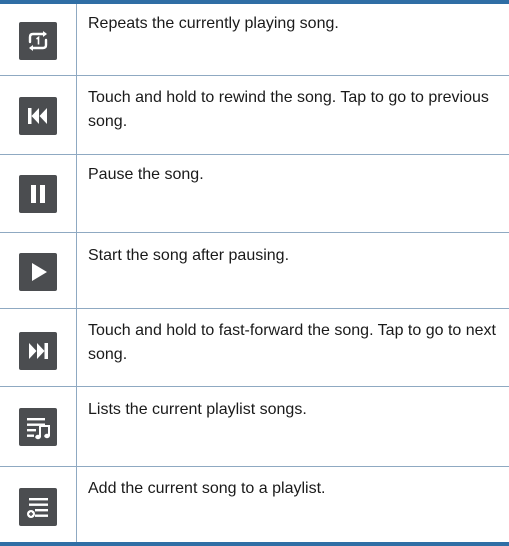  What do you see at coordinates (197, 409) in the screenshot?
I see `row-description: Lists the current playlist songs.` at bounding box center [197, 409].